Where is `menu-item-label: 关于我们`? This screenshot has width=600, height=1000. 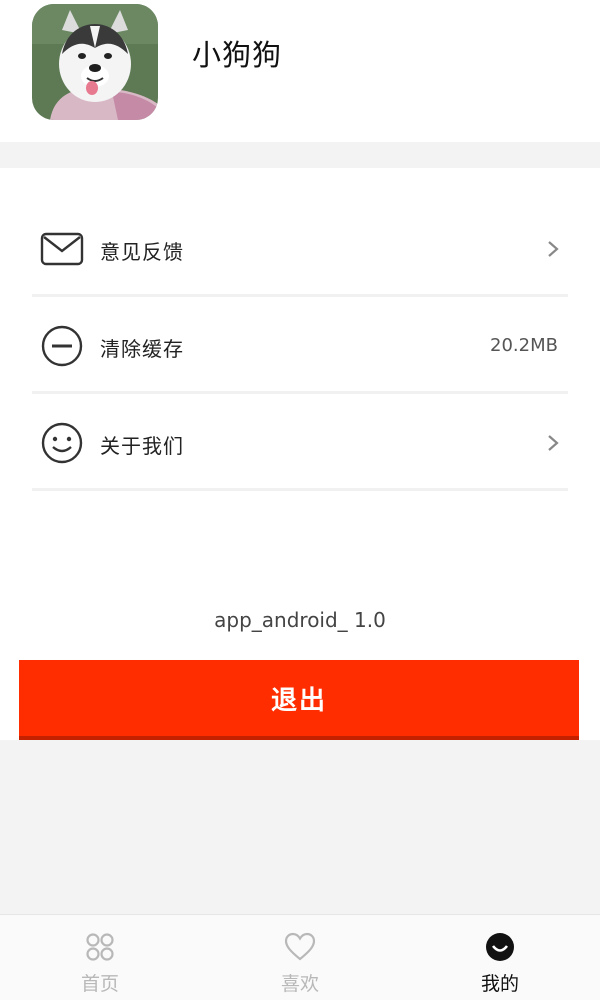
menu-item-label: 关于我们 is located at coordinates (142, 446).